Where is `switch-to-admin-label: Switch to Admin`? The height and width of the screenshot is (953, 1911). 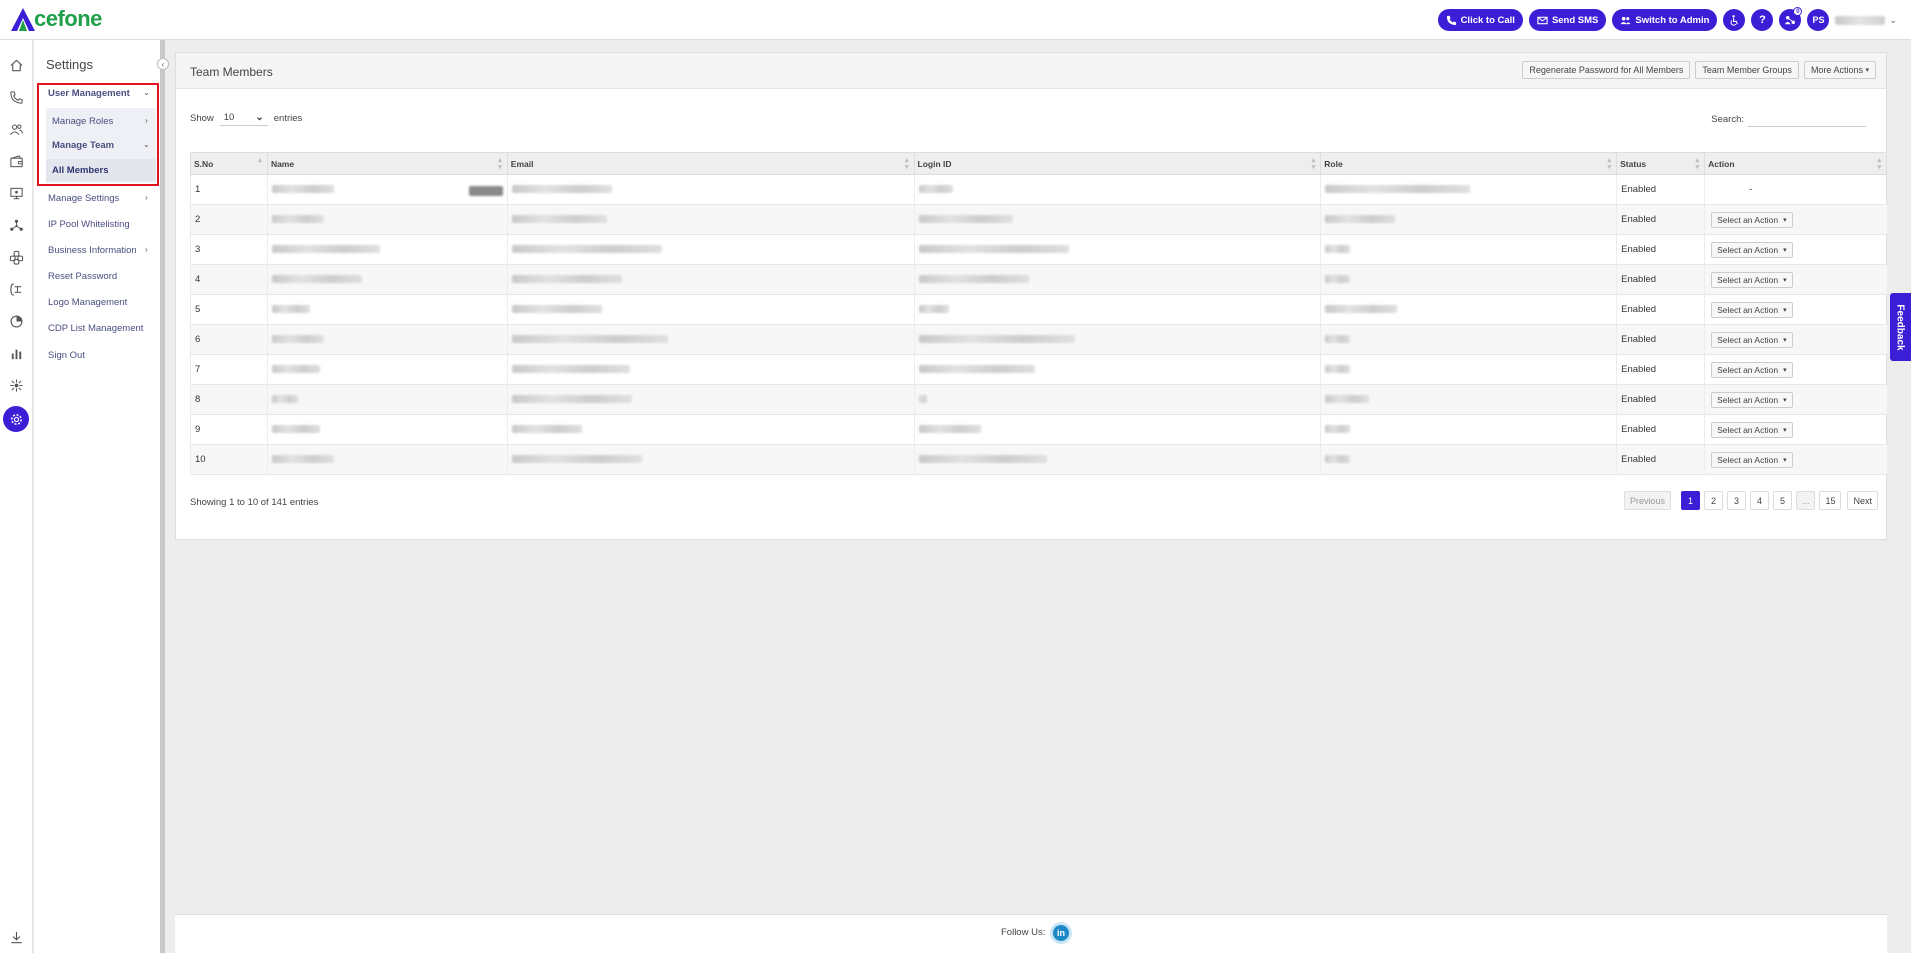 switch-to-admin-label: Switch to Admin is located at coordinates (1672, 20).